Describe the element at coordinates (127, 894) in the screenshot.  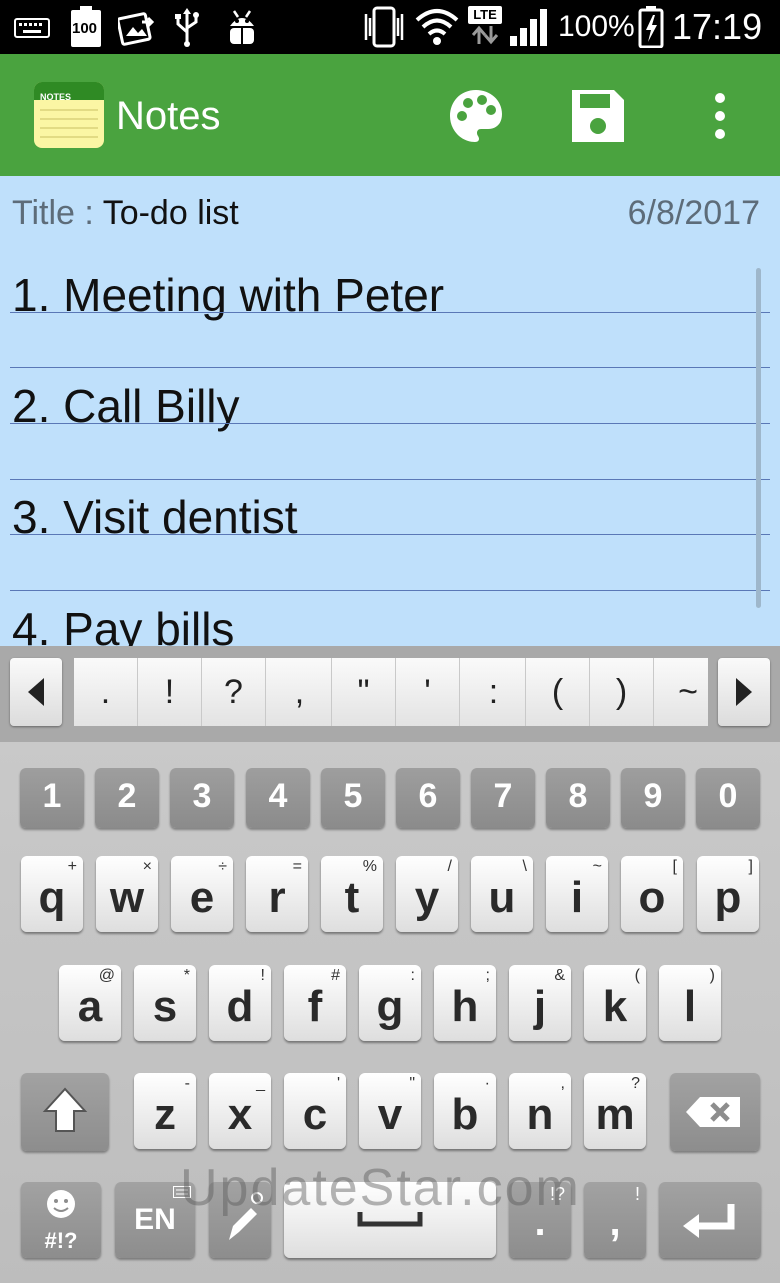
I see `letter-key-w: w ×` at that location.